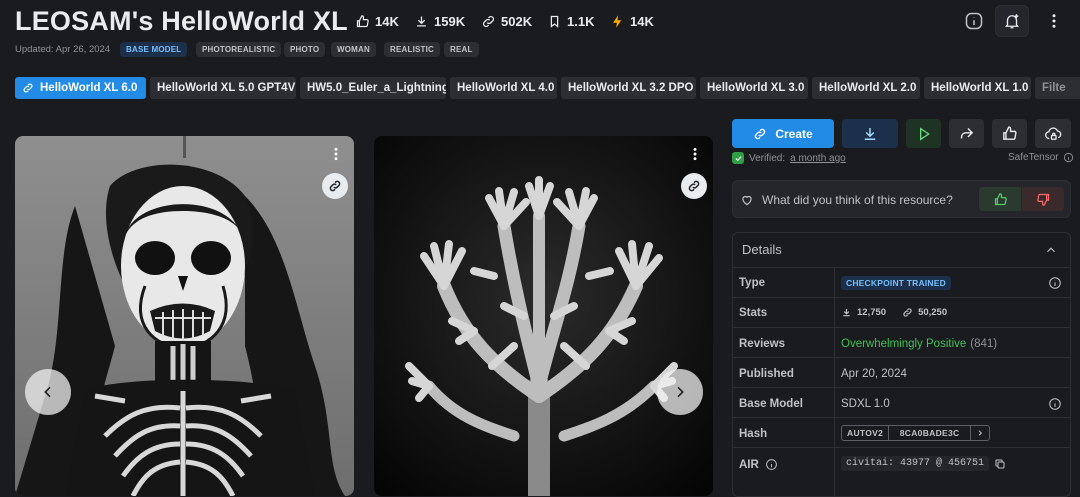 Image resolution: width=1080 pixels, height=497 pixels. What do you see at coordinates (919, 344) in the screenshot?
I see `reviews-value: Overwhelmingly Positive (841)` at bounding box center [919, 344].